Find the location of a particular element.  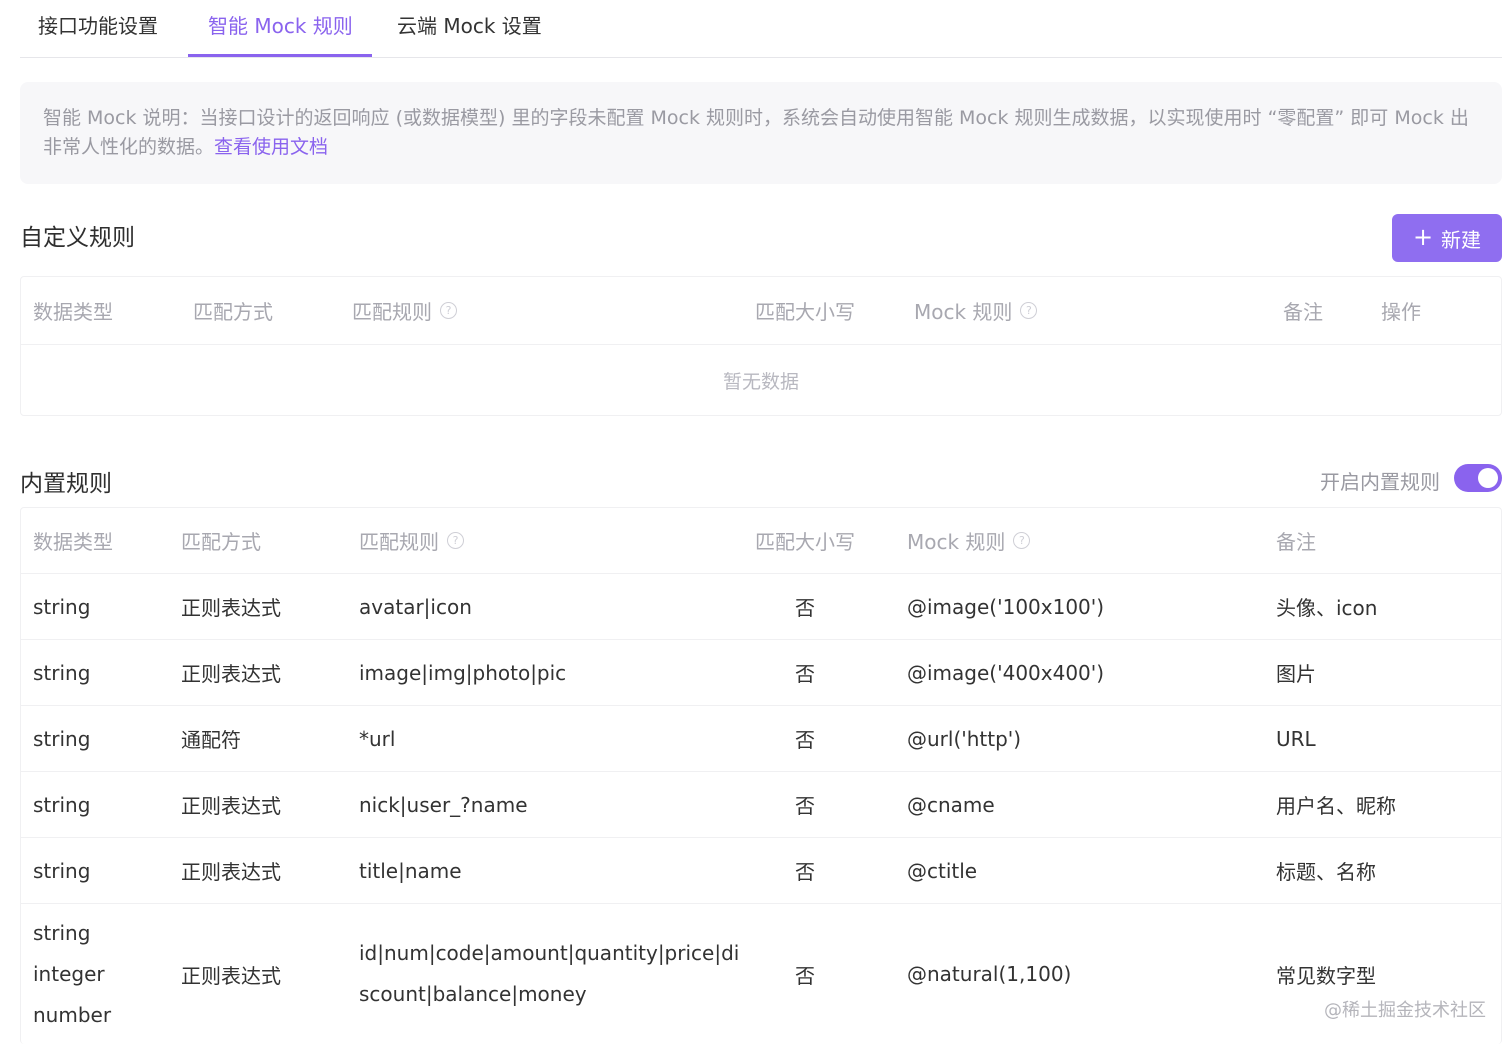

cell-note: 常见数字型 is located at coordinates (1326, 975).